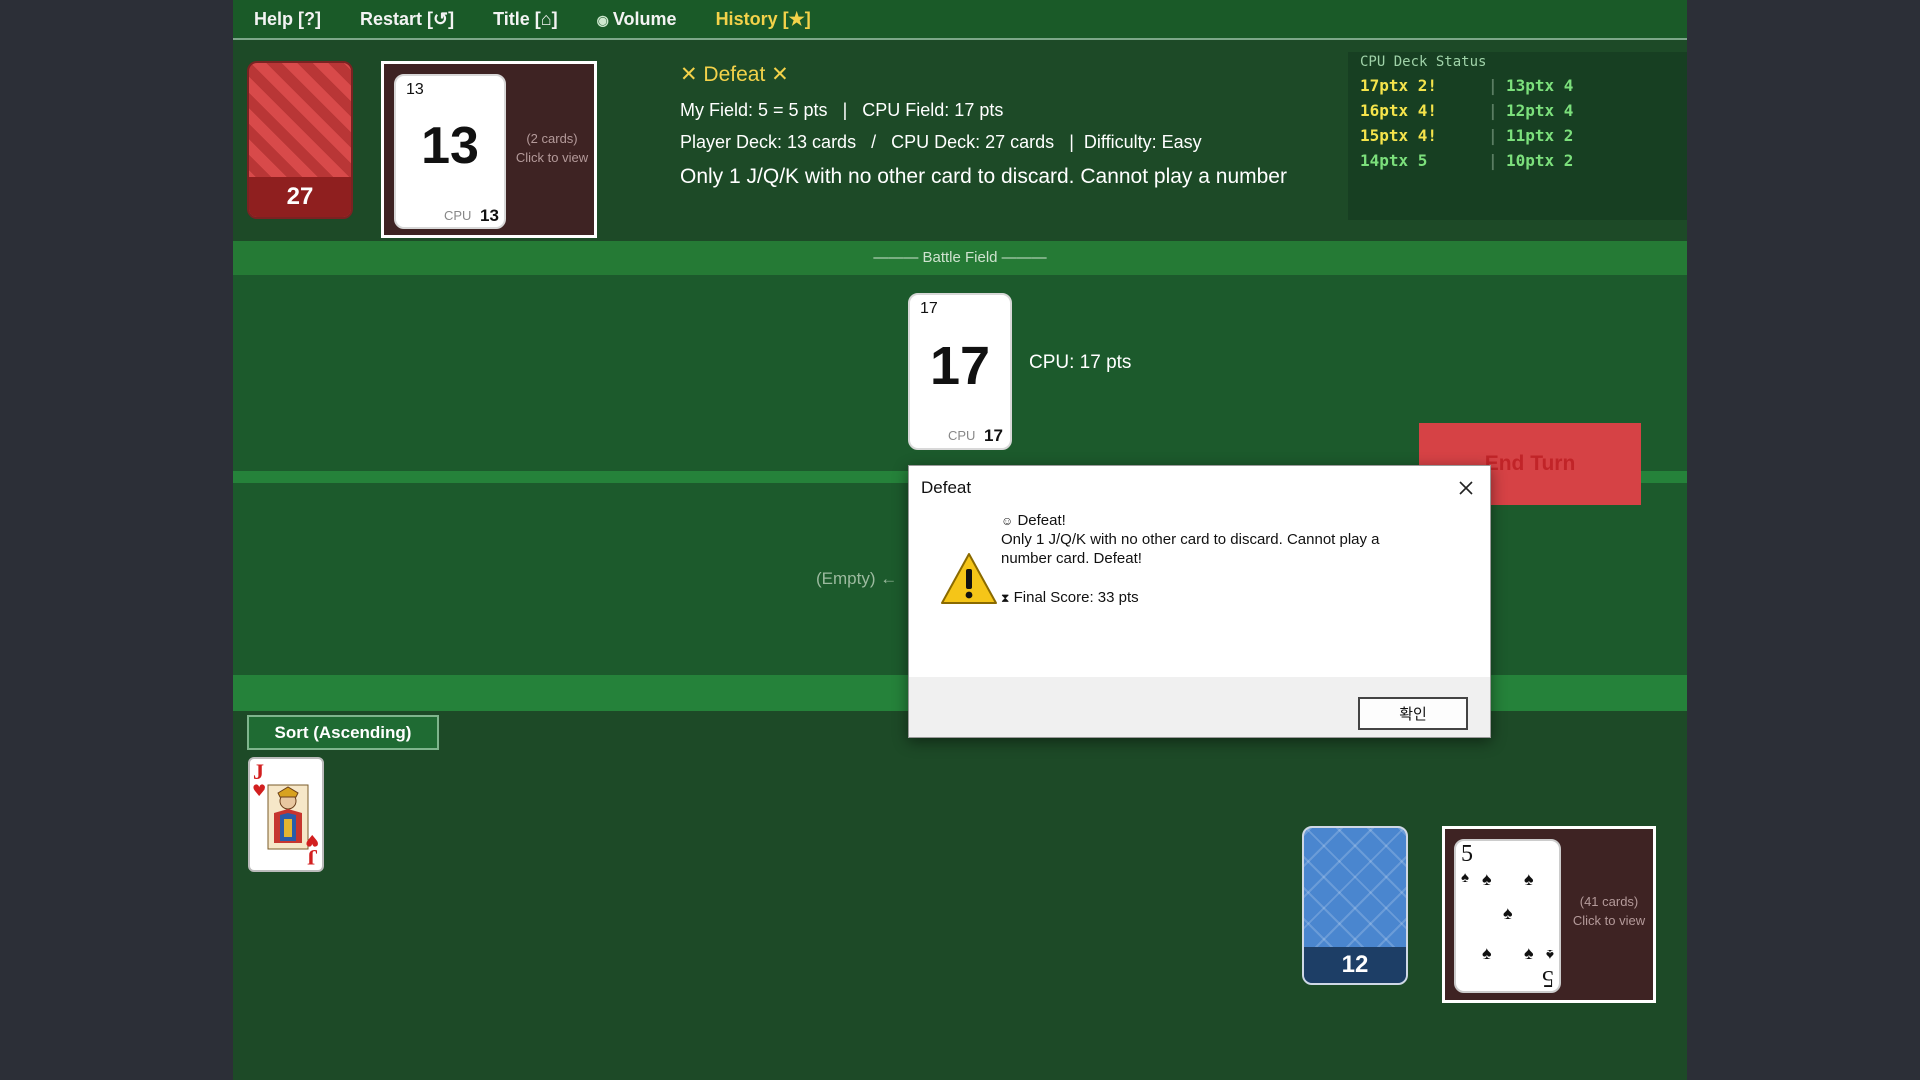  I want to click on cpu-deck-status-header: CPU Deck Status, so click(1423, 62).